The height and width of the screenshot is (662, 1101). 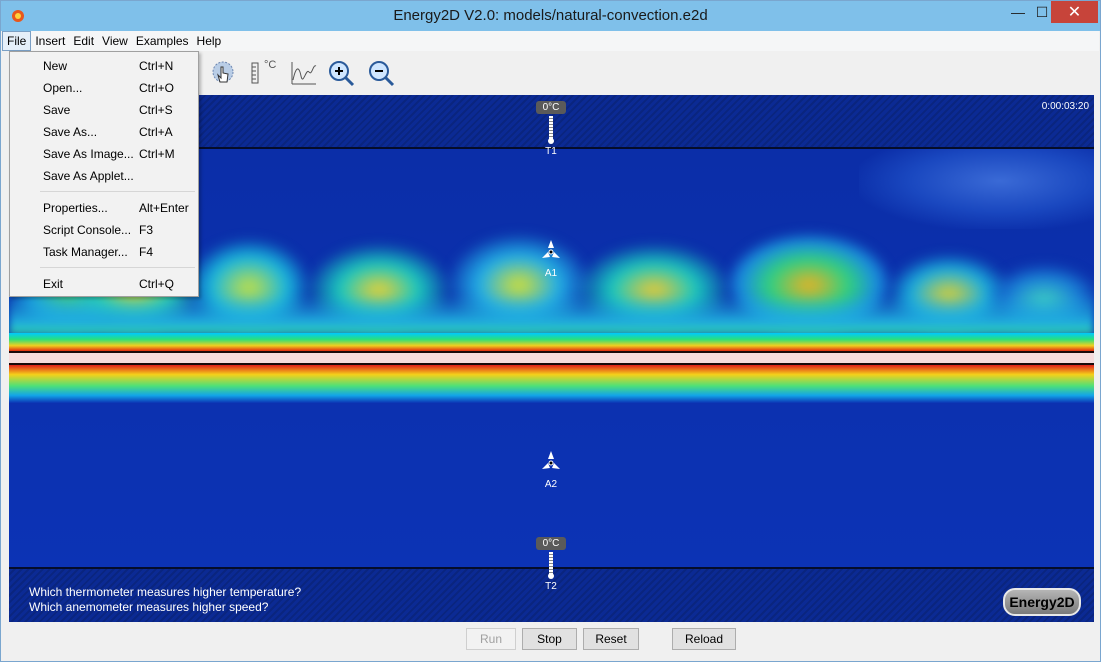 I want to click on plume-base, so click(x=551, y=315).